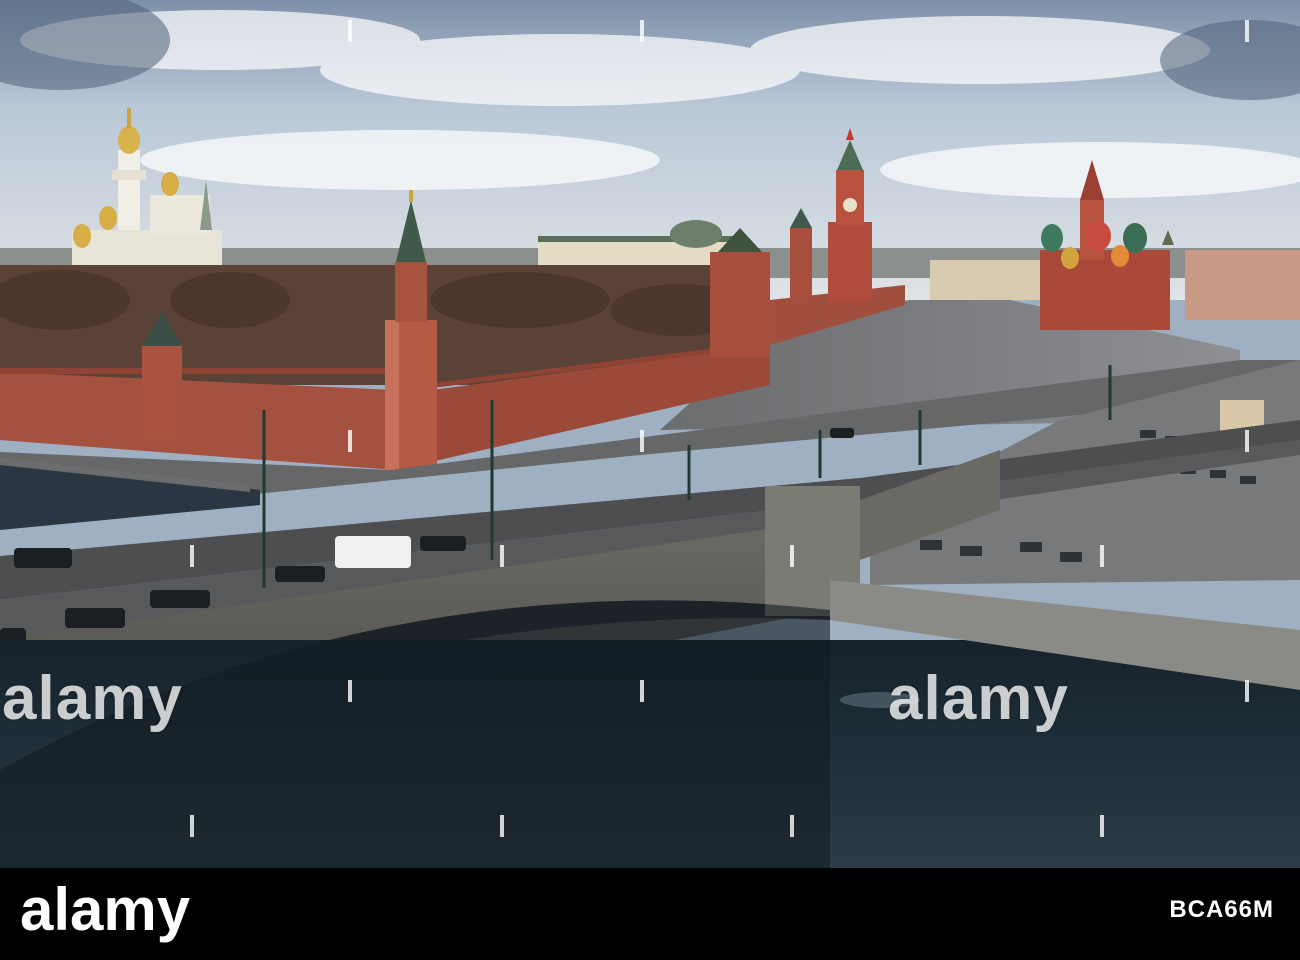 This screenshot has width=1300, height=960. Describe the element at coordinates (1242, 285) in the screenshot. I see `historical-museum` at that location.